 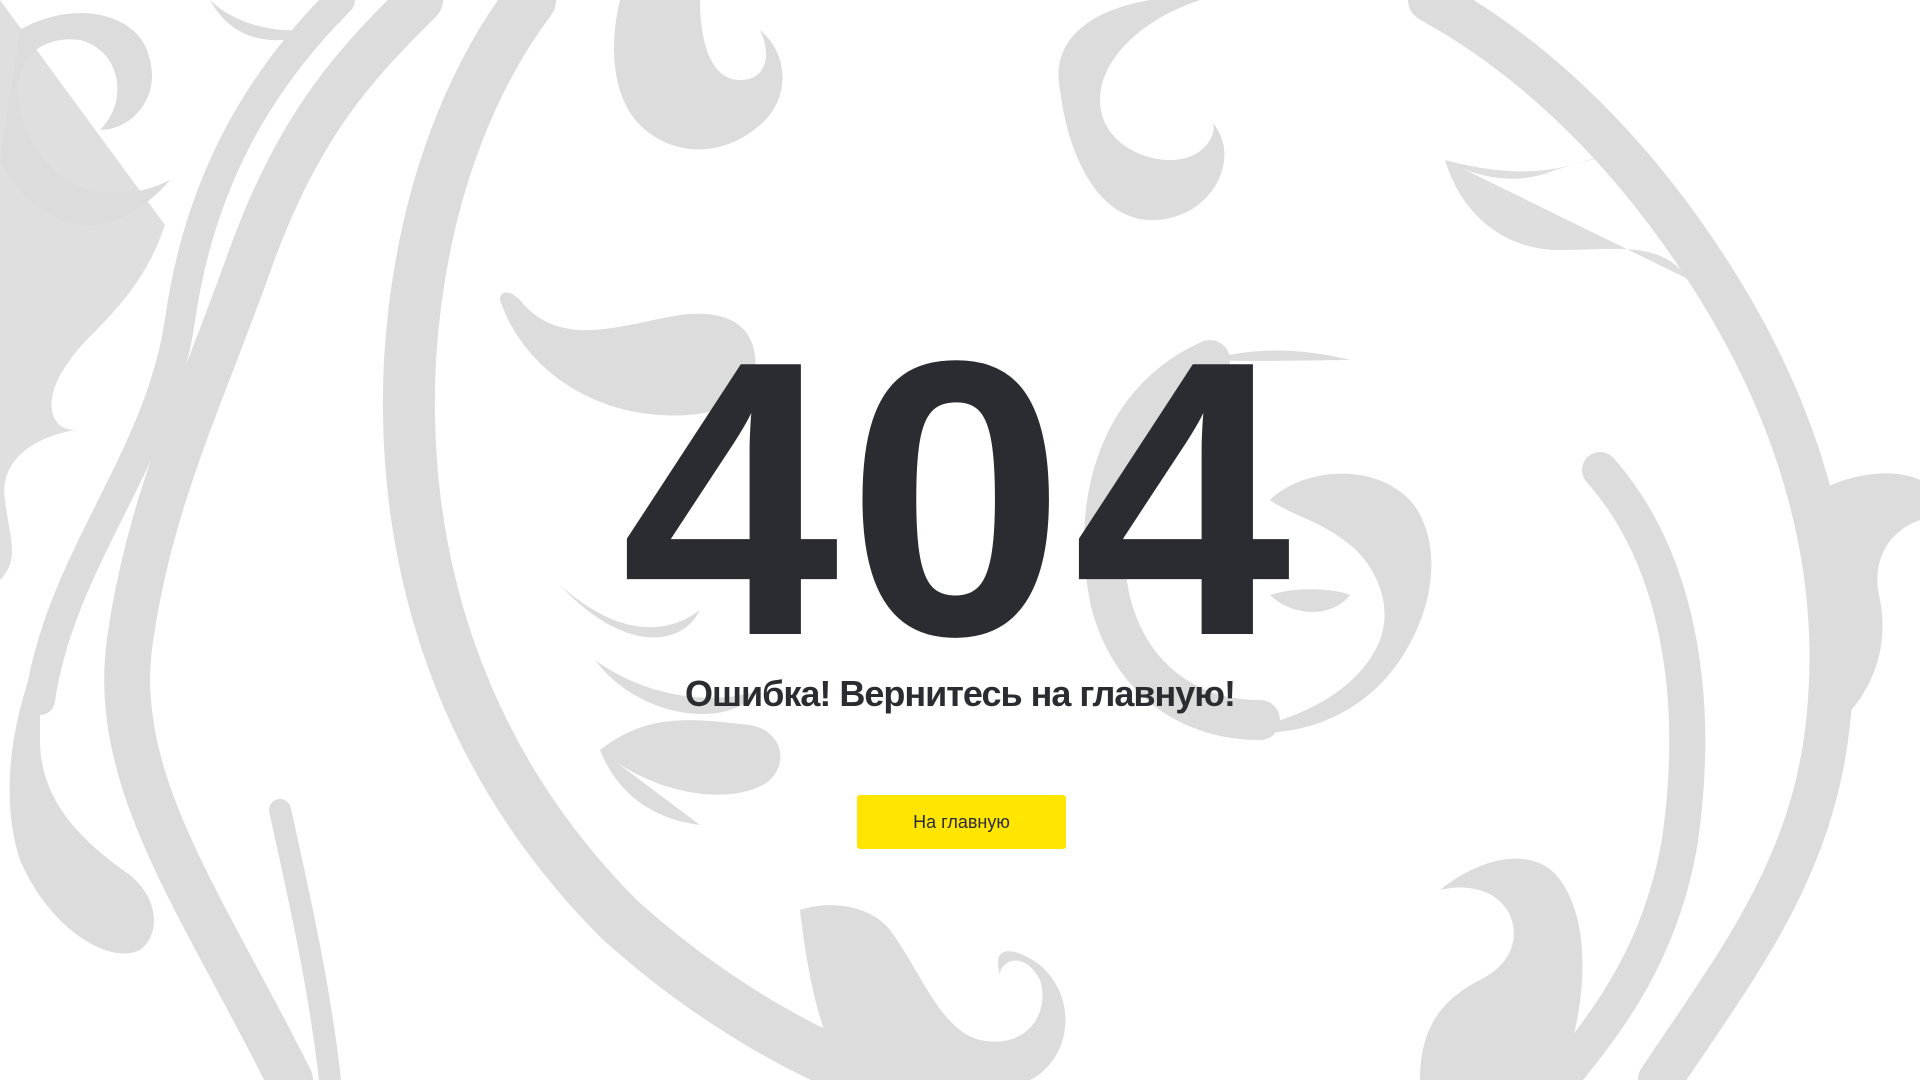 I want to click on error-code: 404, so click(x=960, y=499).